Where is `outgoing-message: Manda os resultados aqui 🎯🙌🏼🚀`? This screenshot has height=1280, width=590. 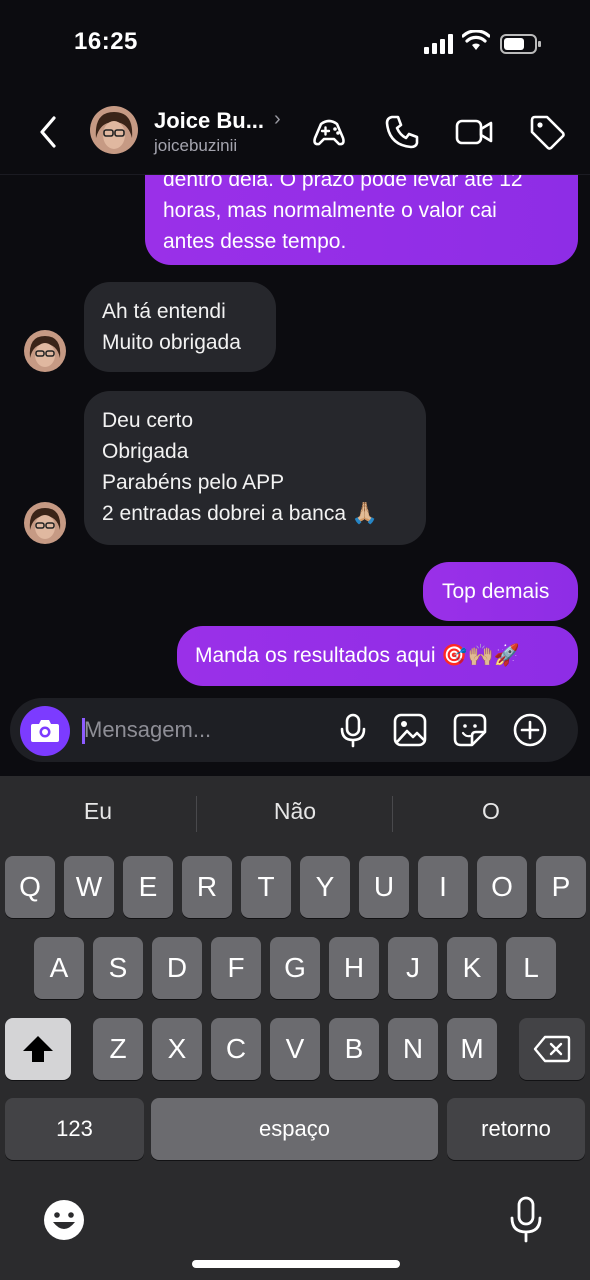
outgoing-message: Manda os resultados aqui 🎯🙌🏼🚀 is located at coordinates (377, 656).